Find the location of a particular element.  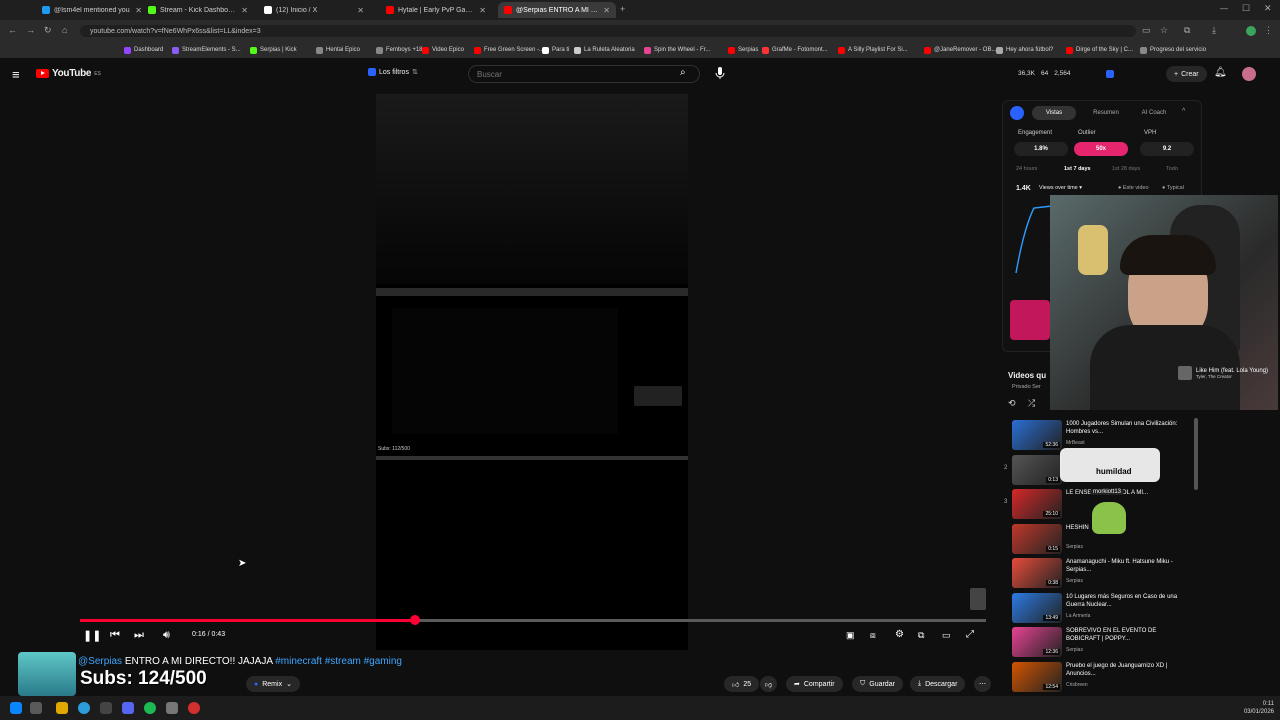

vidiq-tab: Vistas is located at coordinates (1054, 113).